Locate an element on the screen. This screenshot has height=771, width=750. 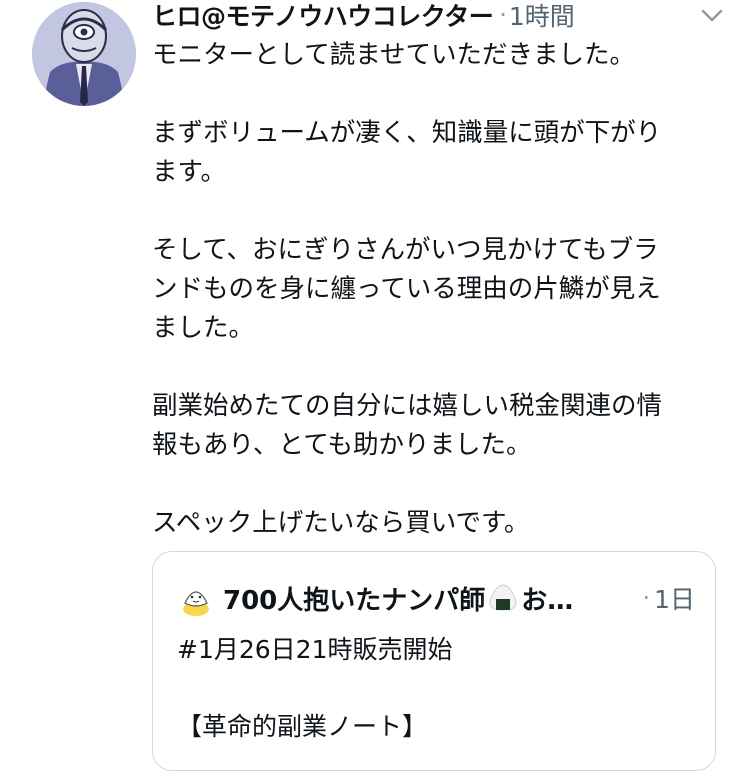
tweet-line: 報もあり、とても助かりました。 is located at coordinates (342, 445).